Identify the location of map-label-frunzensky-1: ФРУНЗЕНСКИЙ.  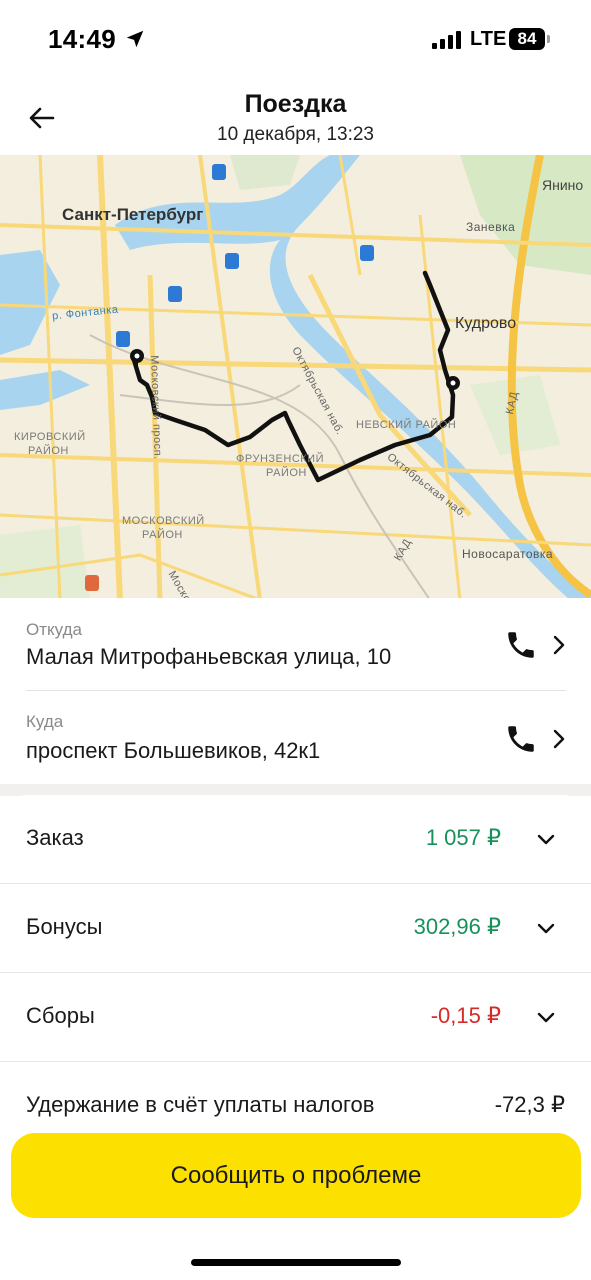
(280, 459).